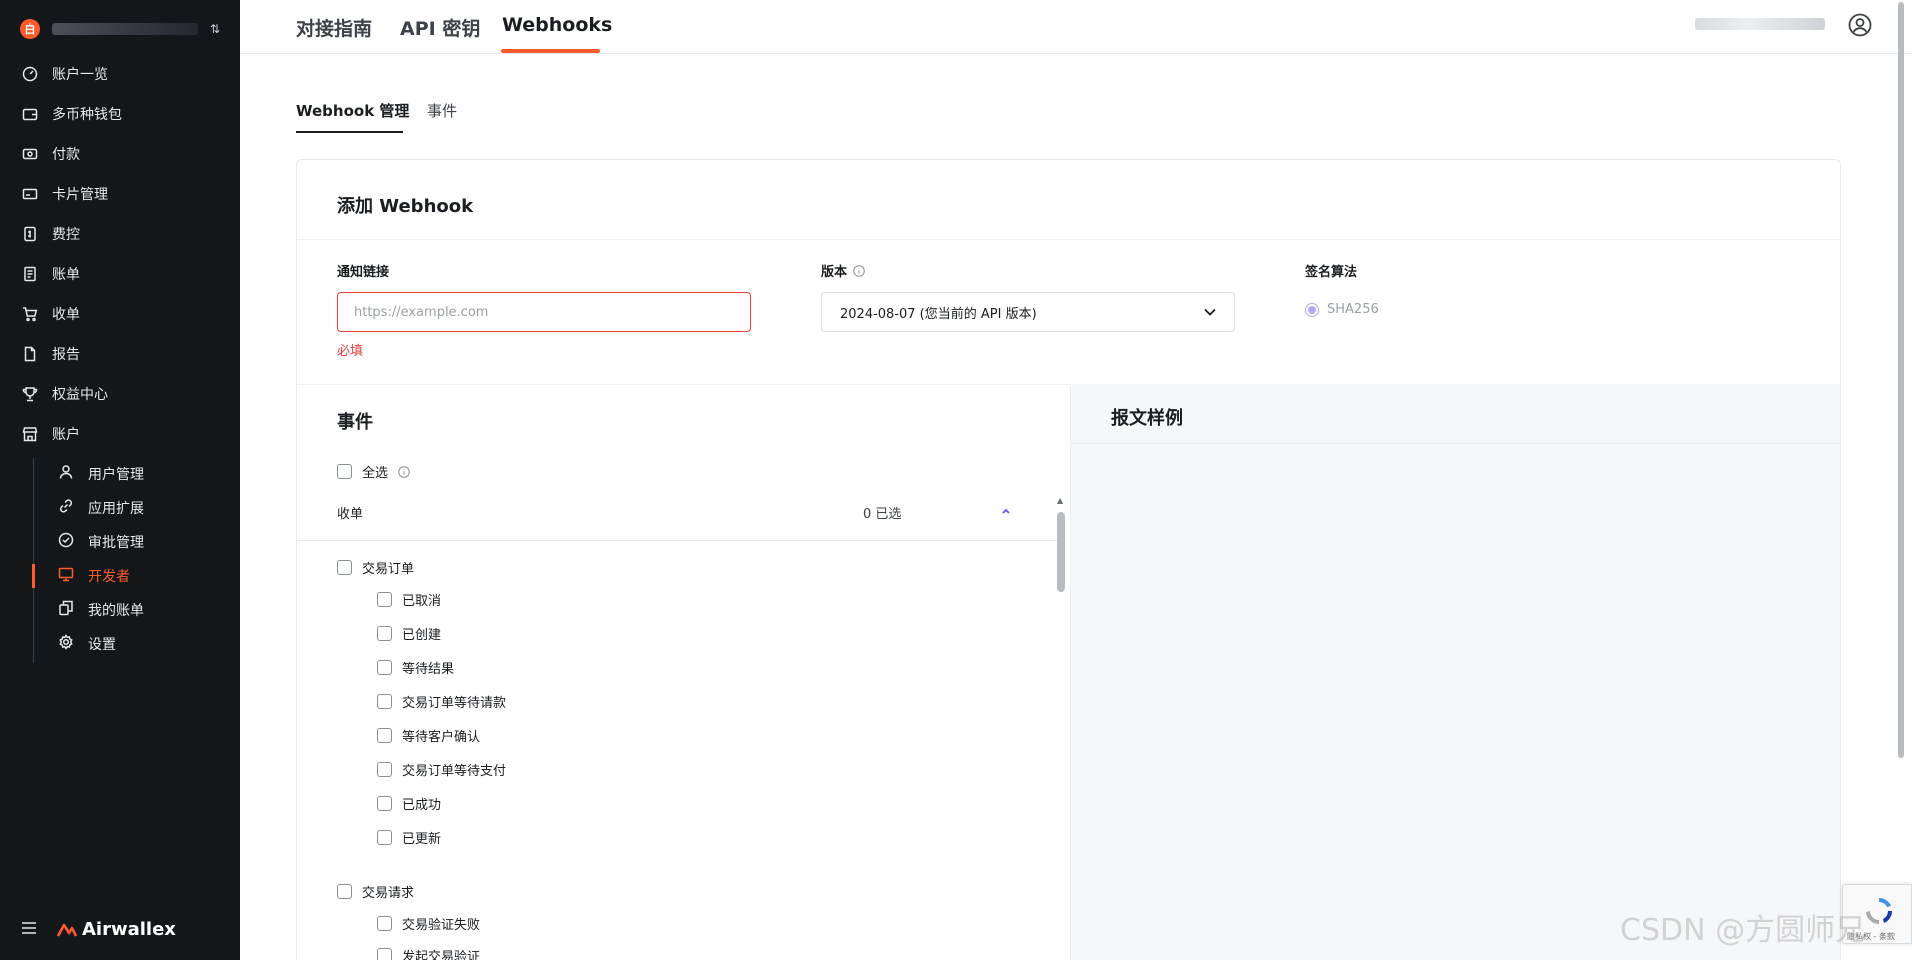  Describe the element at coordinates (1210, 312) in the screenshot. I see `chevron-down-icon` at that location.